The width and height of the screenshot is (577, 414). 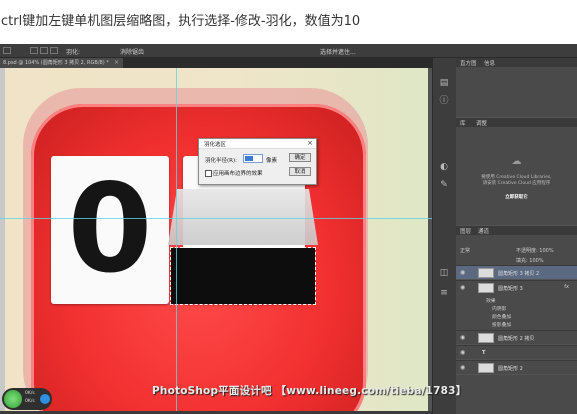 What do you see at coordinates (489, 63) in the screenshot?
I see `tab-info: 信息` at bounding box center [489, 63].